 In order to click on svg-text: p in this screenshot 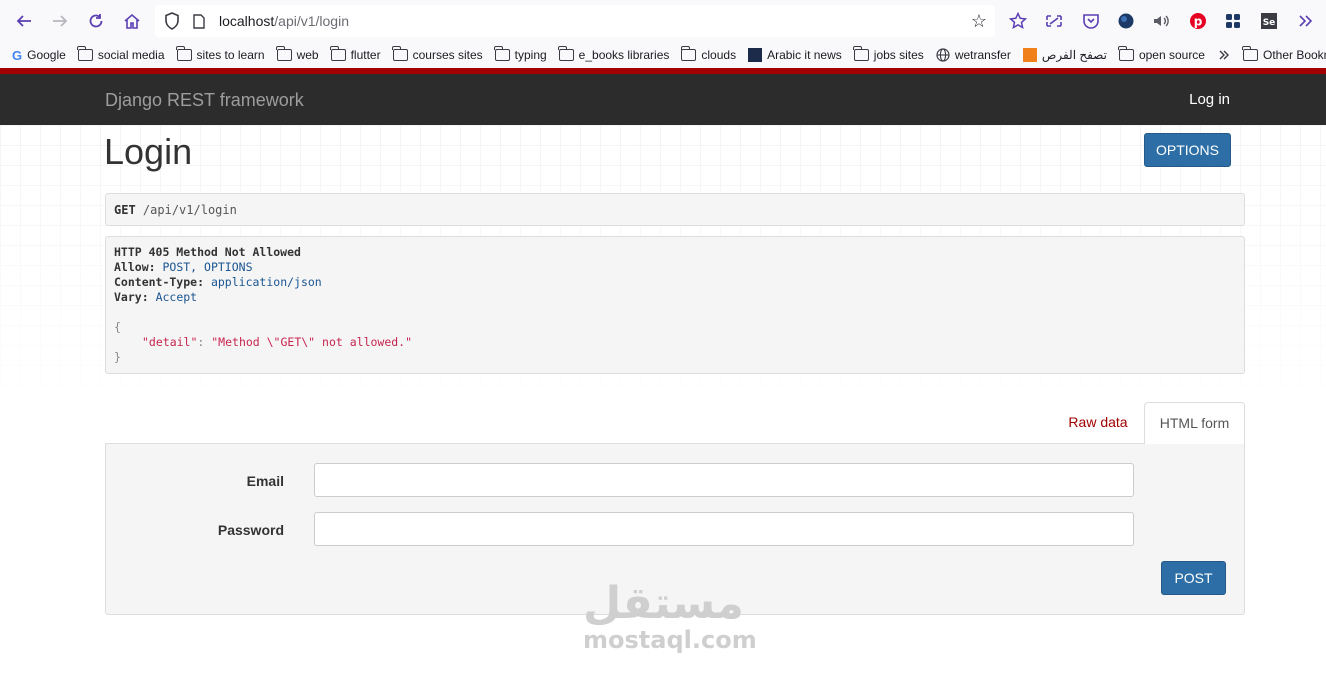, I will do `click(1198, 22)`.